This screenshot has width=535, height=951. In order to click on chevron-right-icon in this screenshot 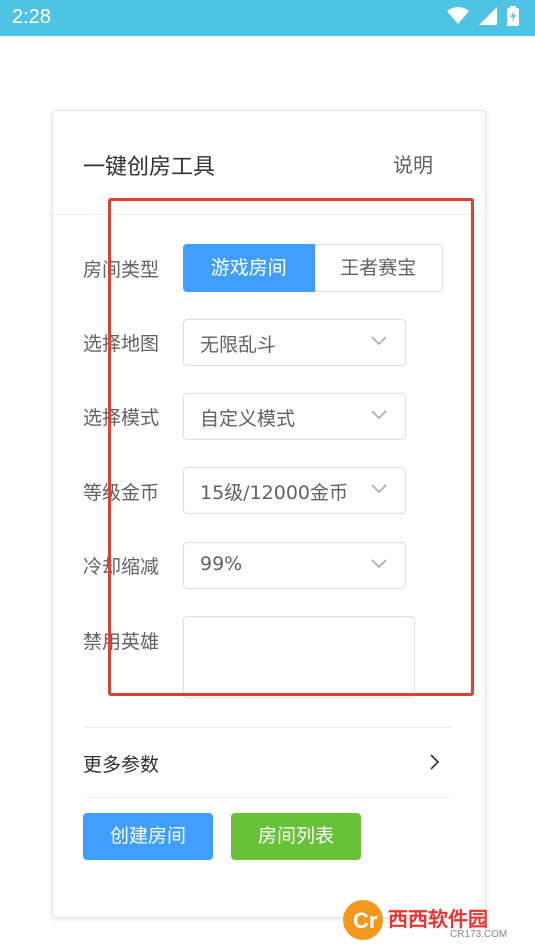, I will do `click(434, 762)`.